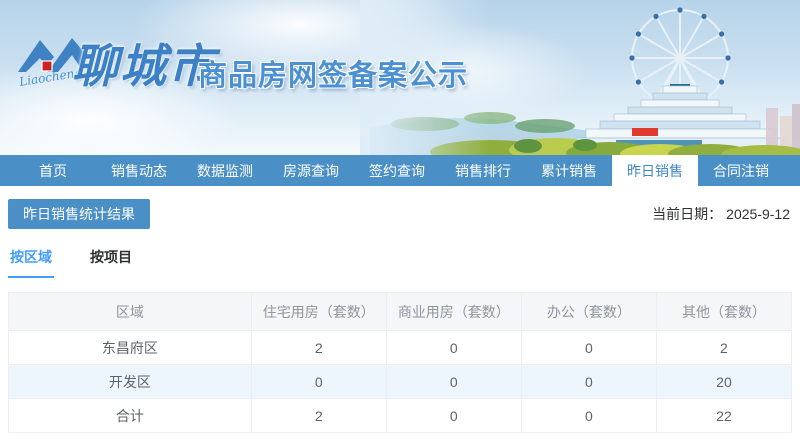  Describe the element at coordinates (311, 170) in the screenshot. I see `nav-item-housing-query: 房源查询` at that location.